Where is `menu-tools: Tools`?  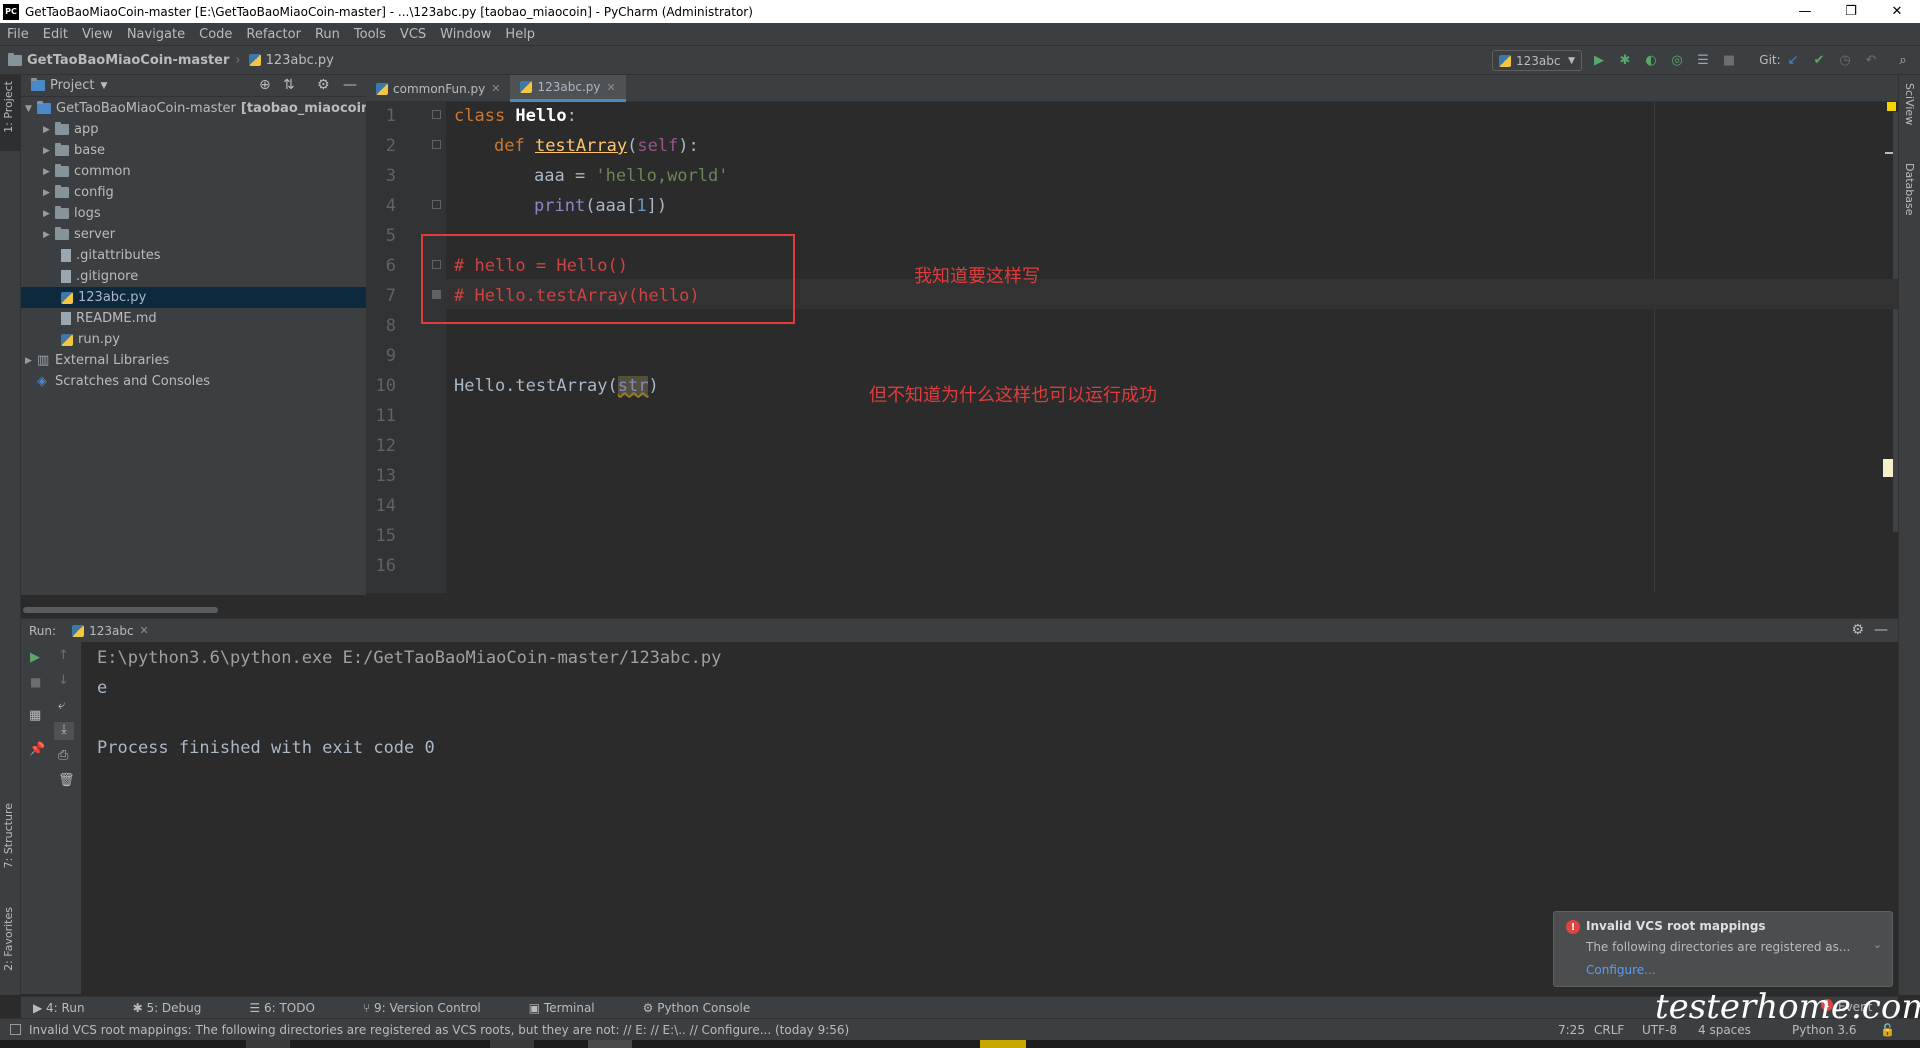
menu-tools: Tools is located at coordinates (370, 34).